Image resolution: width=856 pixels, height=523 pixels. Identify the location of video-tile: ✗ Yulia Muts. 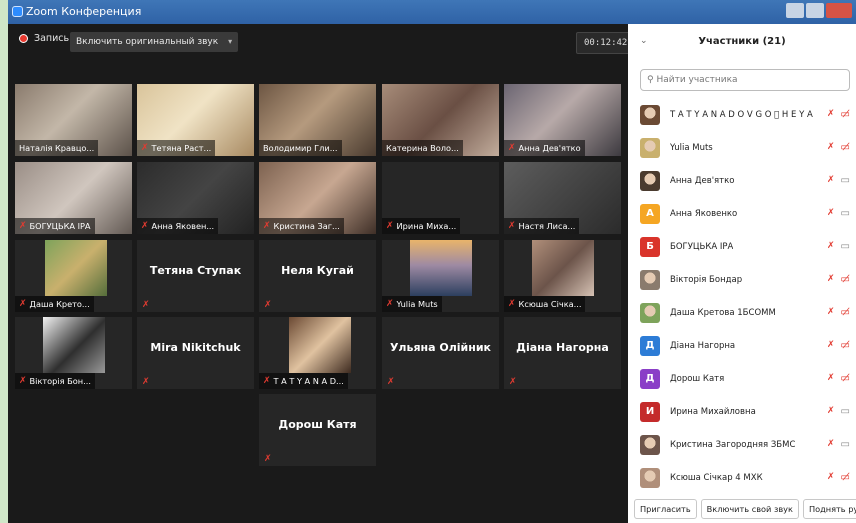
(440, 276).